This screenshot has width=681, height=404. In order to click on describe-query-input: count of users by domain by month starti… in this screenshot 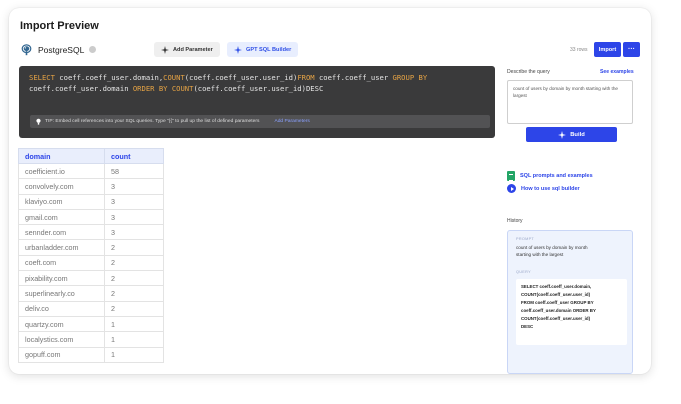, I will do `click(570, 102)`.